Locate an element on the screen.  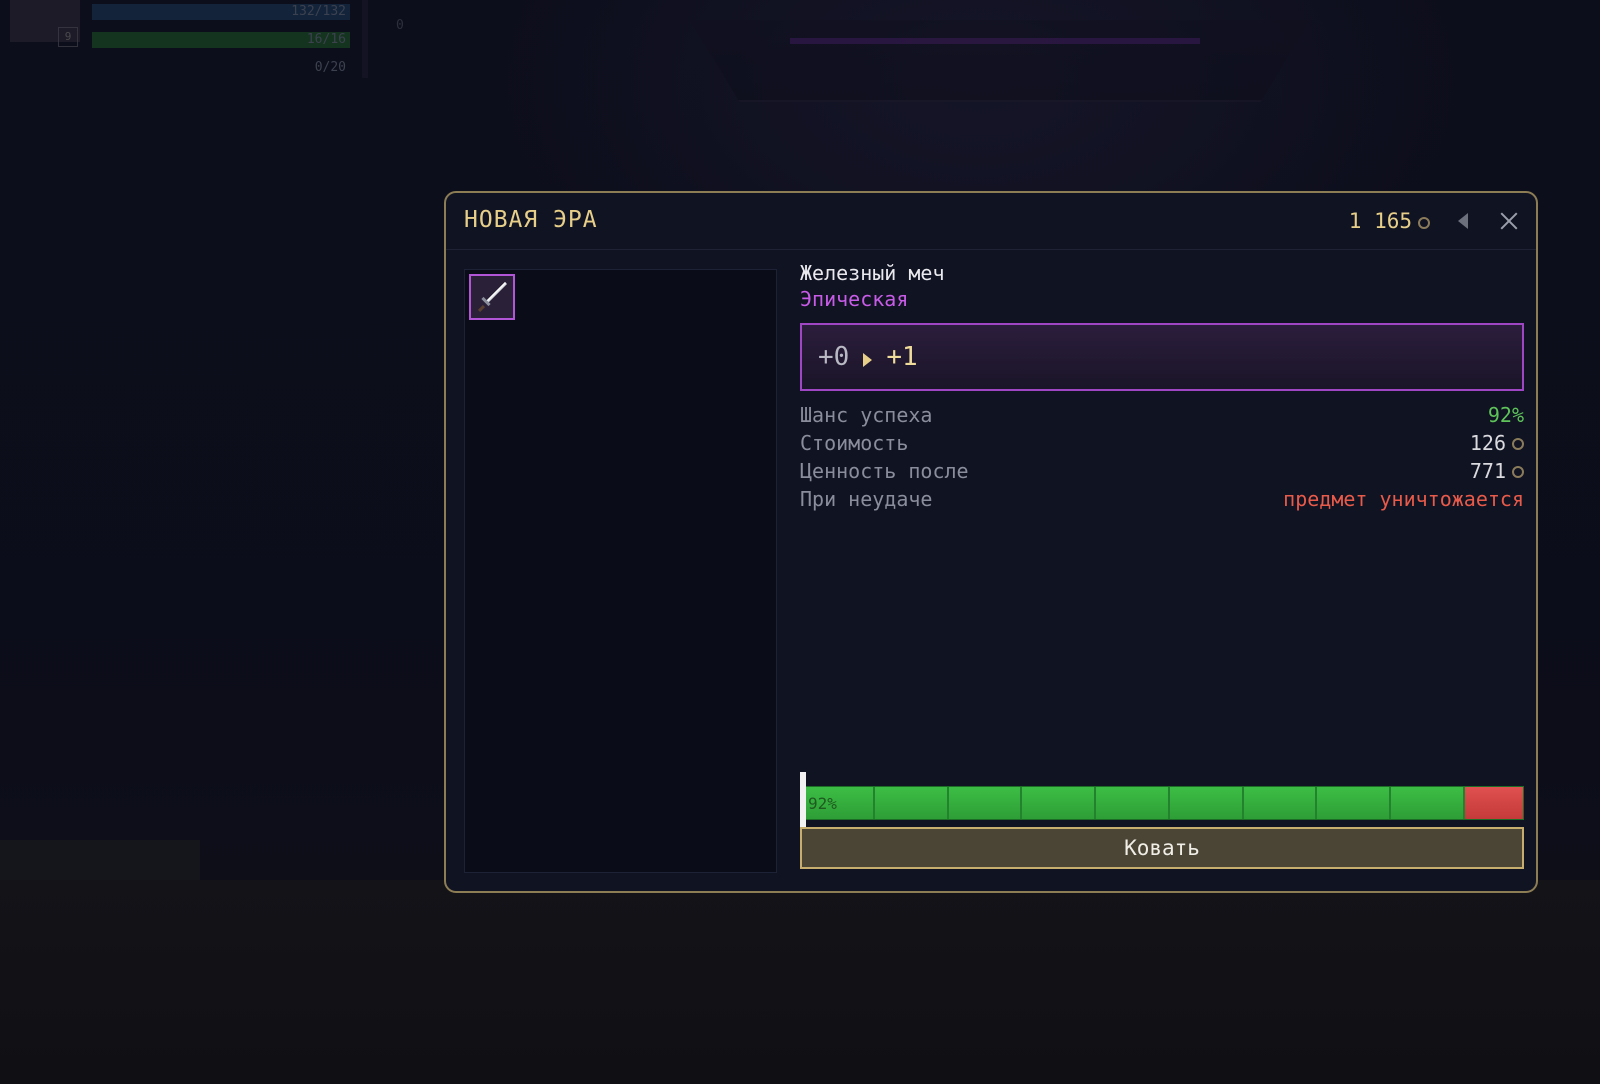
item-slot-selected is located at coordinates (492, 297).